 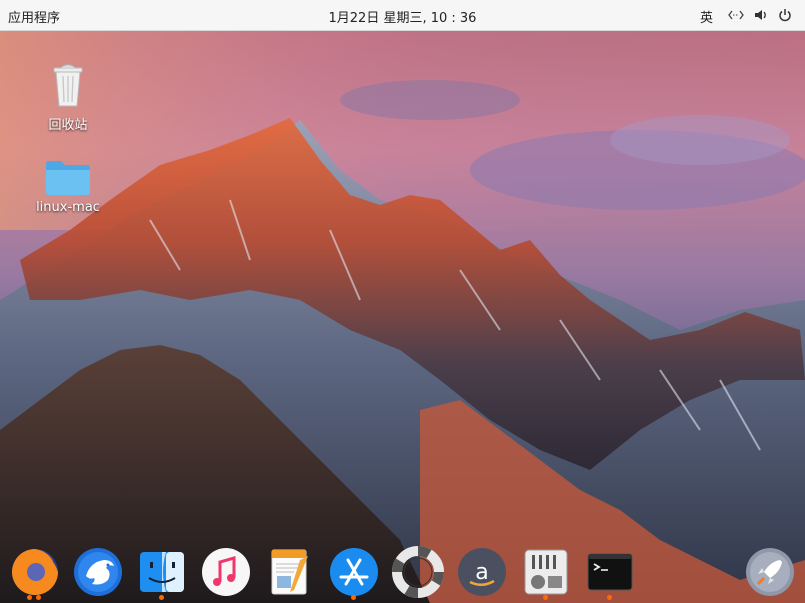 I want to click on app-store-icon, so click(x=354, y=572).